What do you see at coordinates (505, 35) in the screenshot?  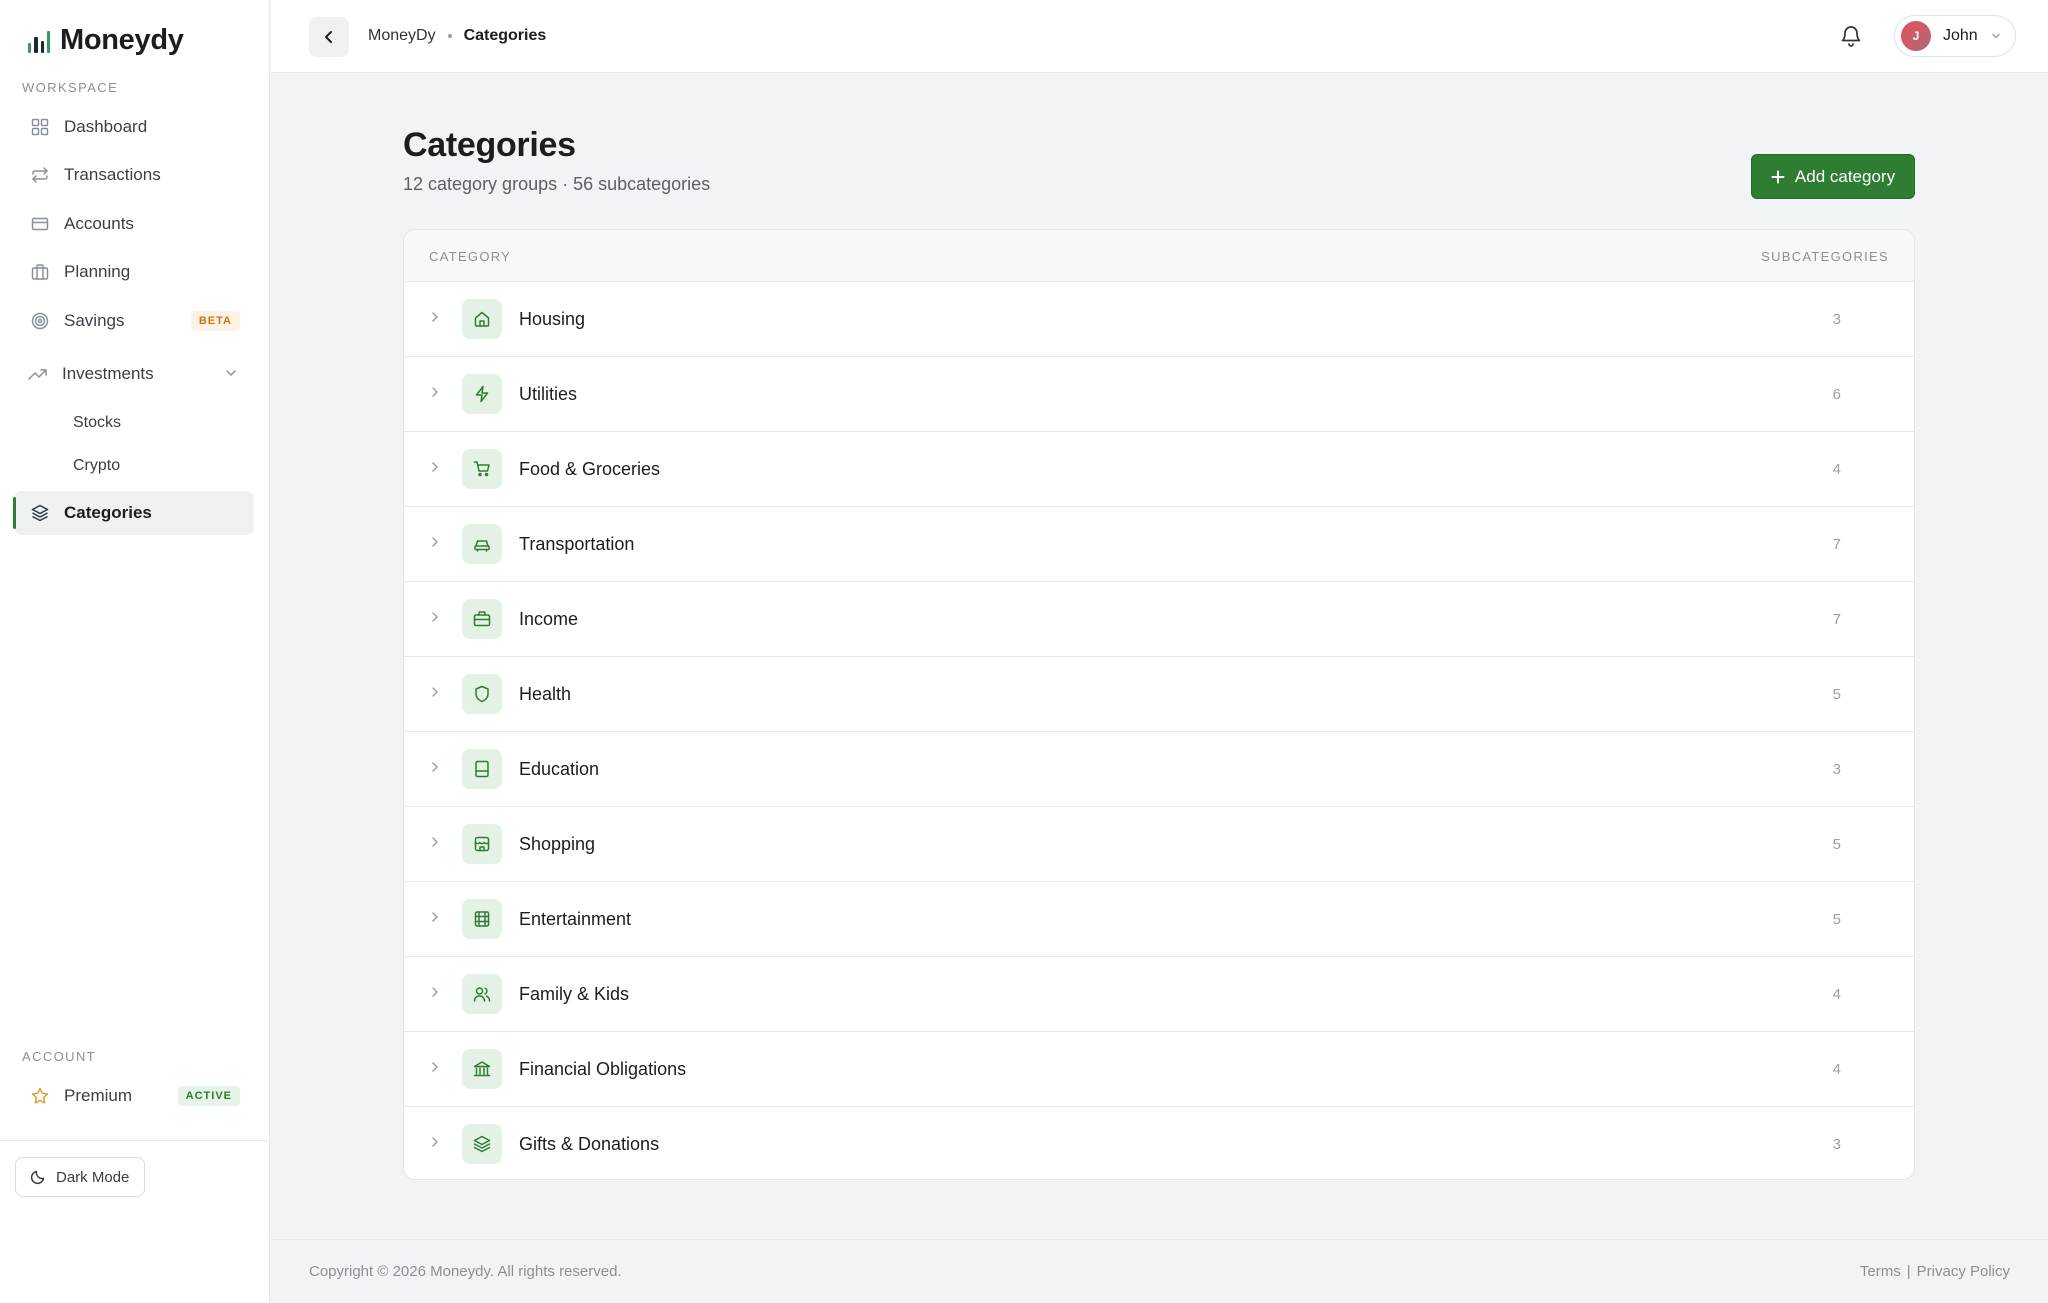 I see `breadcrumb-current: Categories` at bounding box center [505, 35].